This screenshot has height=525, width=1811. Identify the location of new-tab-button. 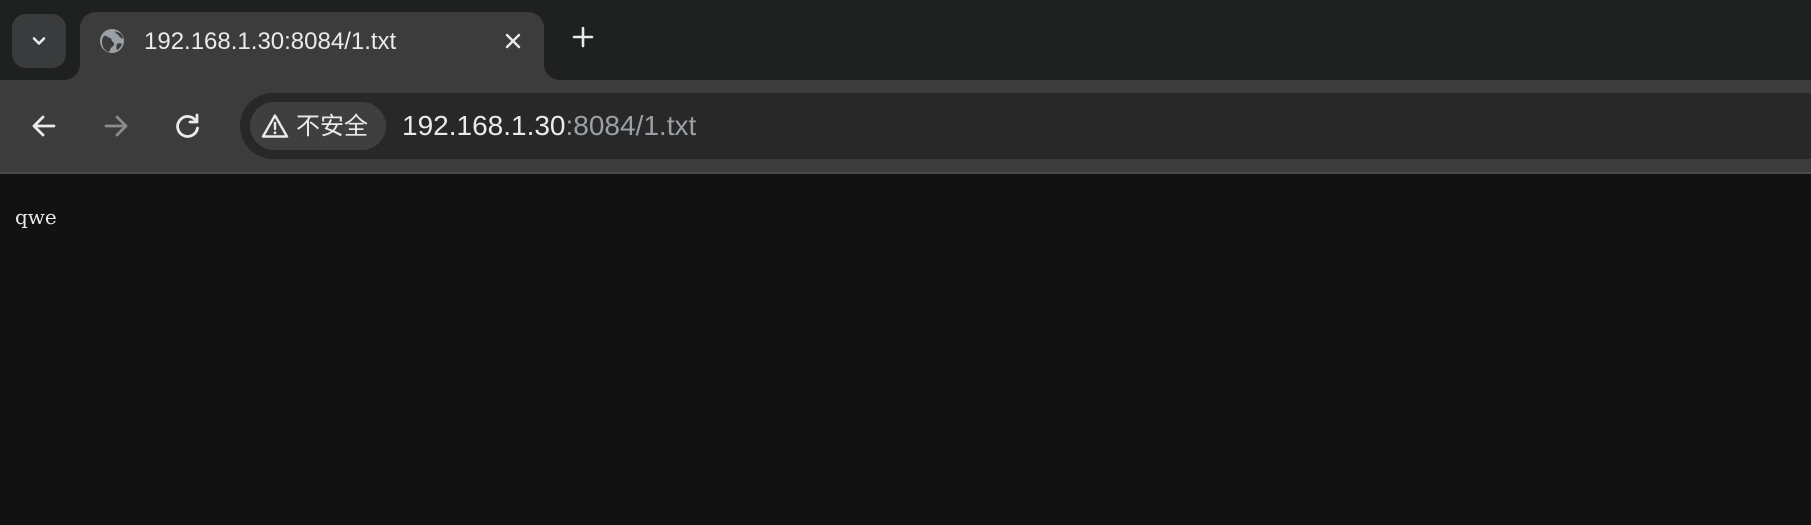
(583, 37).